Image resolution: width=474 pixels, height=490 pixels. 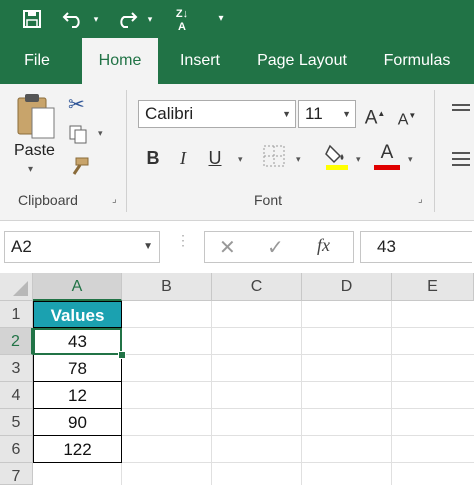 What do you see at coordinates (416, 247) in the screenshot?
I see `formula-input: 43` at bounding box center [416, 247].